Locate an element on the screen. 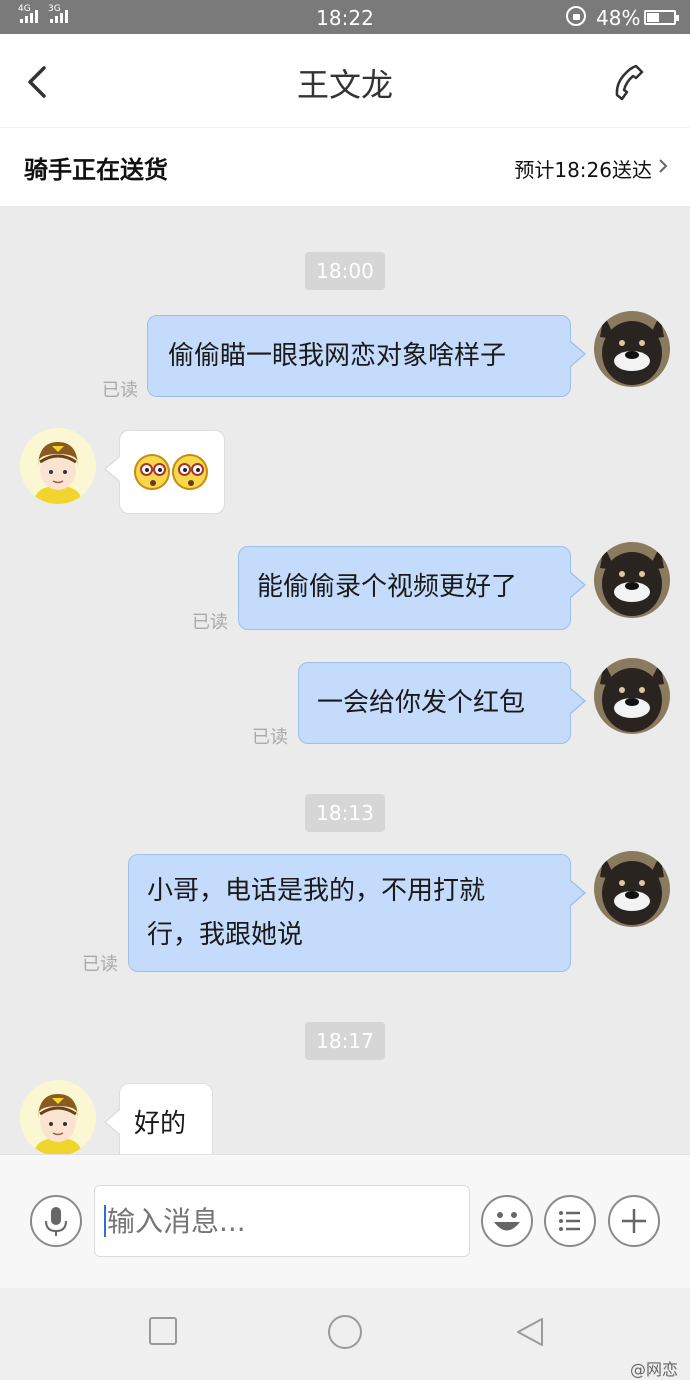 Image resolution: width=690 pixels, height=1380 pixels. status-bar: 4G 3G 18:22 48% is located at coordinates (345, 17).